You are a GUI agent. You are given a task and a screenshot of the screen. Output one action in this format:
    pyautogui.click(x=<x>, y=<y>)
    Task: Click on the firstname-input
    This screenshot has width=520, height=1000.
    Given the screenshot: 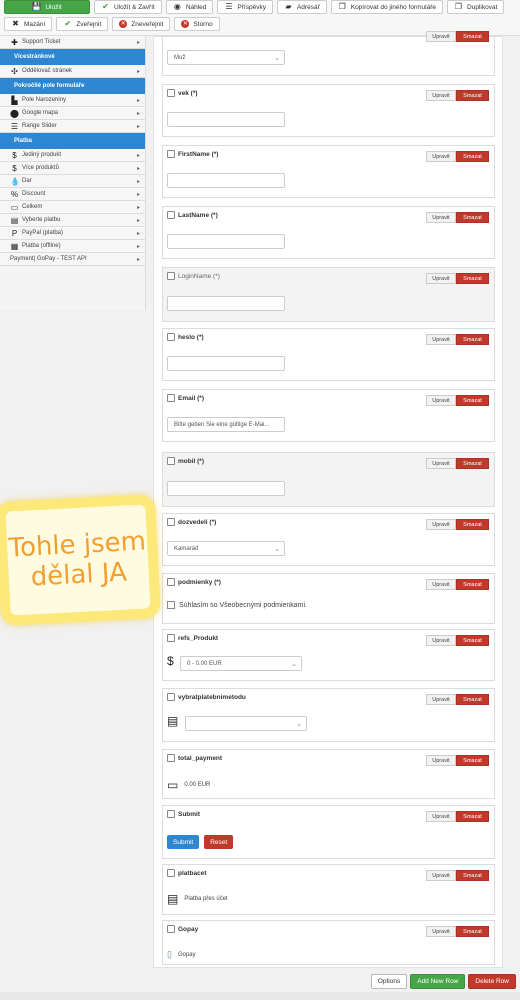 What is the action you would take?
    pyautogui.click(x=226, y=180)
    